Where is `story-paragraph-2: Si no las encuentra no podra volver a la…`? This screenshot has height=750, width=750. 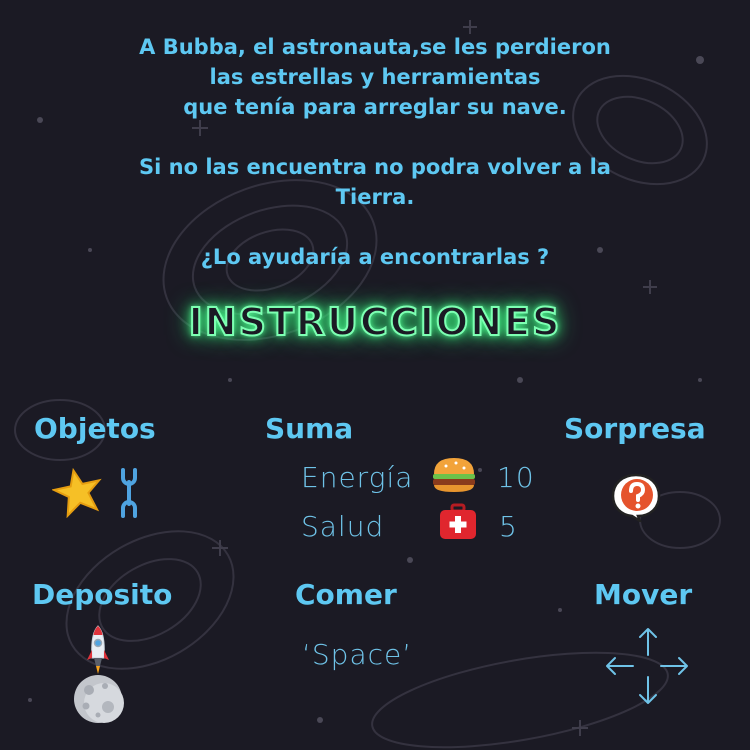
story-paragraph-2: Si no las encuentra no podra volver a la… is located at coordinates (375, 182).